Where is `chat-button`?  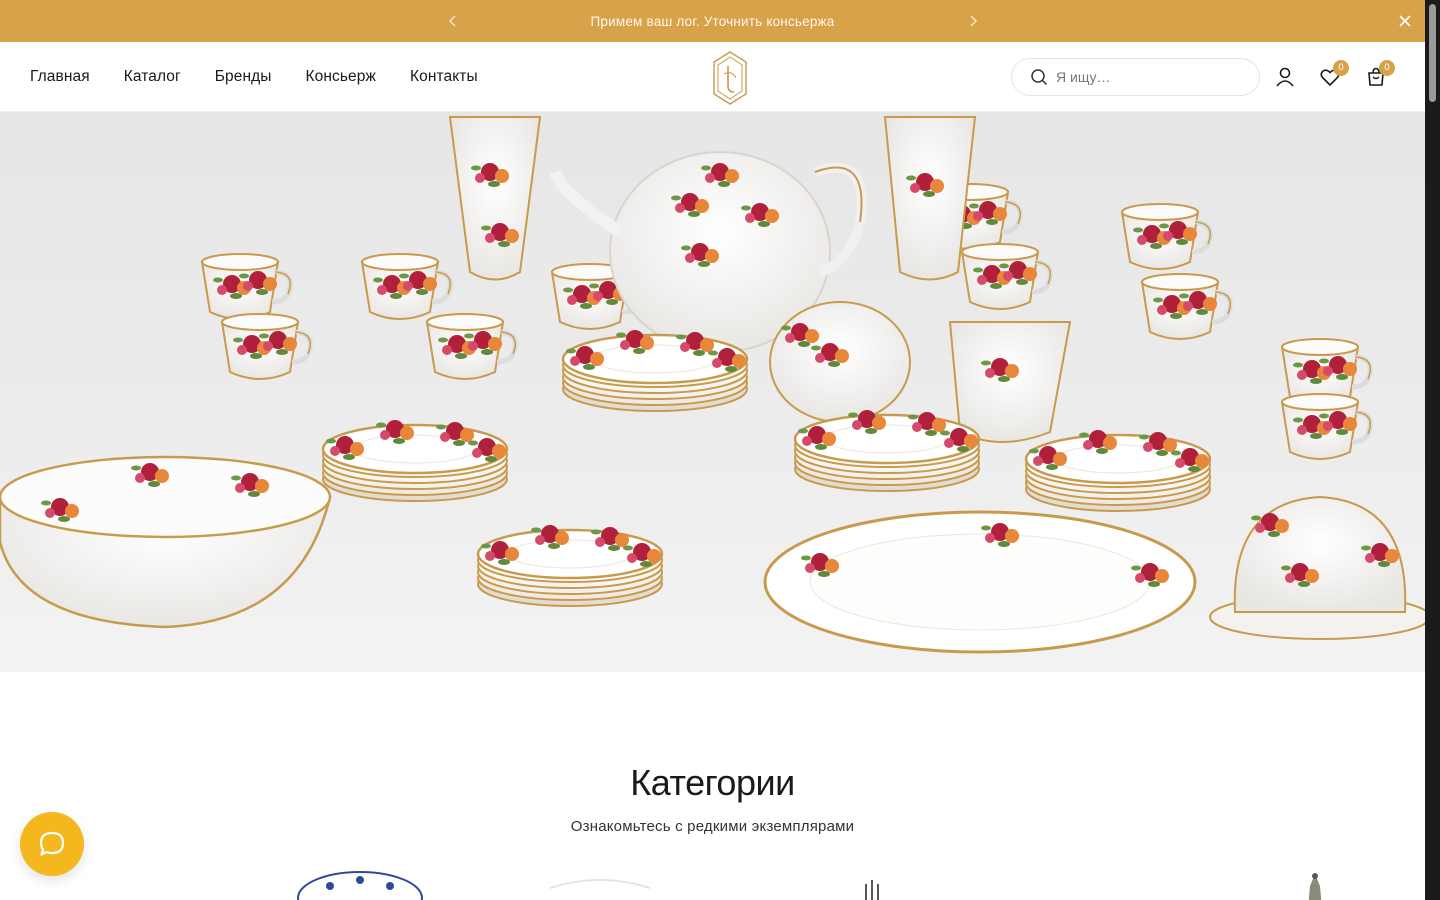
chat-button is located at coordinates (52, 844).